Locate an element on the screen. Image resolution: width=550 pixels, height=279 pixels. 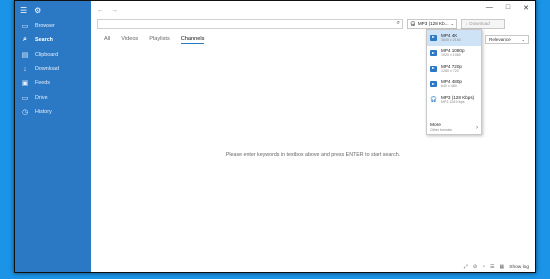
format-option-mp3-128: 🎧︎ MP3 (128 Kbps) MP3 128 Kbps is located at coordinates (454, 100).